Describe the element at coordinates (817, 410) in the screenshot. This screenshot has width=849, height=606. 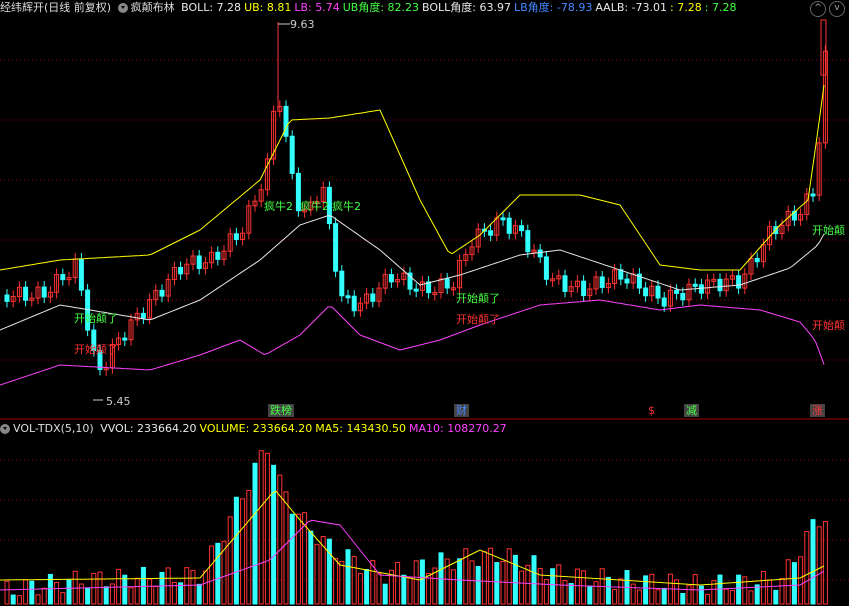
I see `event-tag: 涨` at that location.